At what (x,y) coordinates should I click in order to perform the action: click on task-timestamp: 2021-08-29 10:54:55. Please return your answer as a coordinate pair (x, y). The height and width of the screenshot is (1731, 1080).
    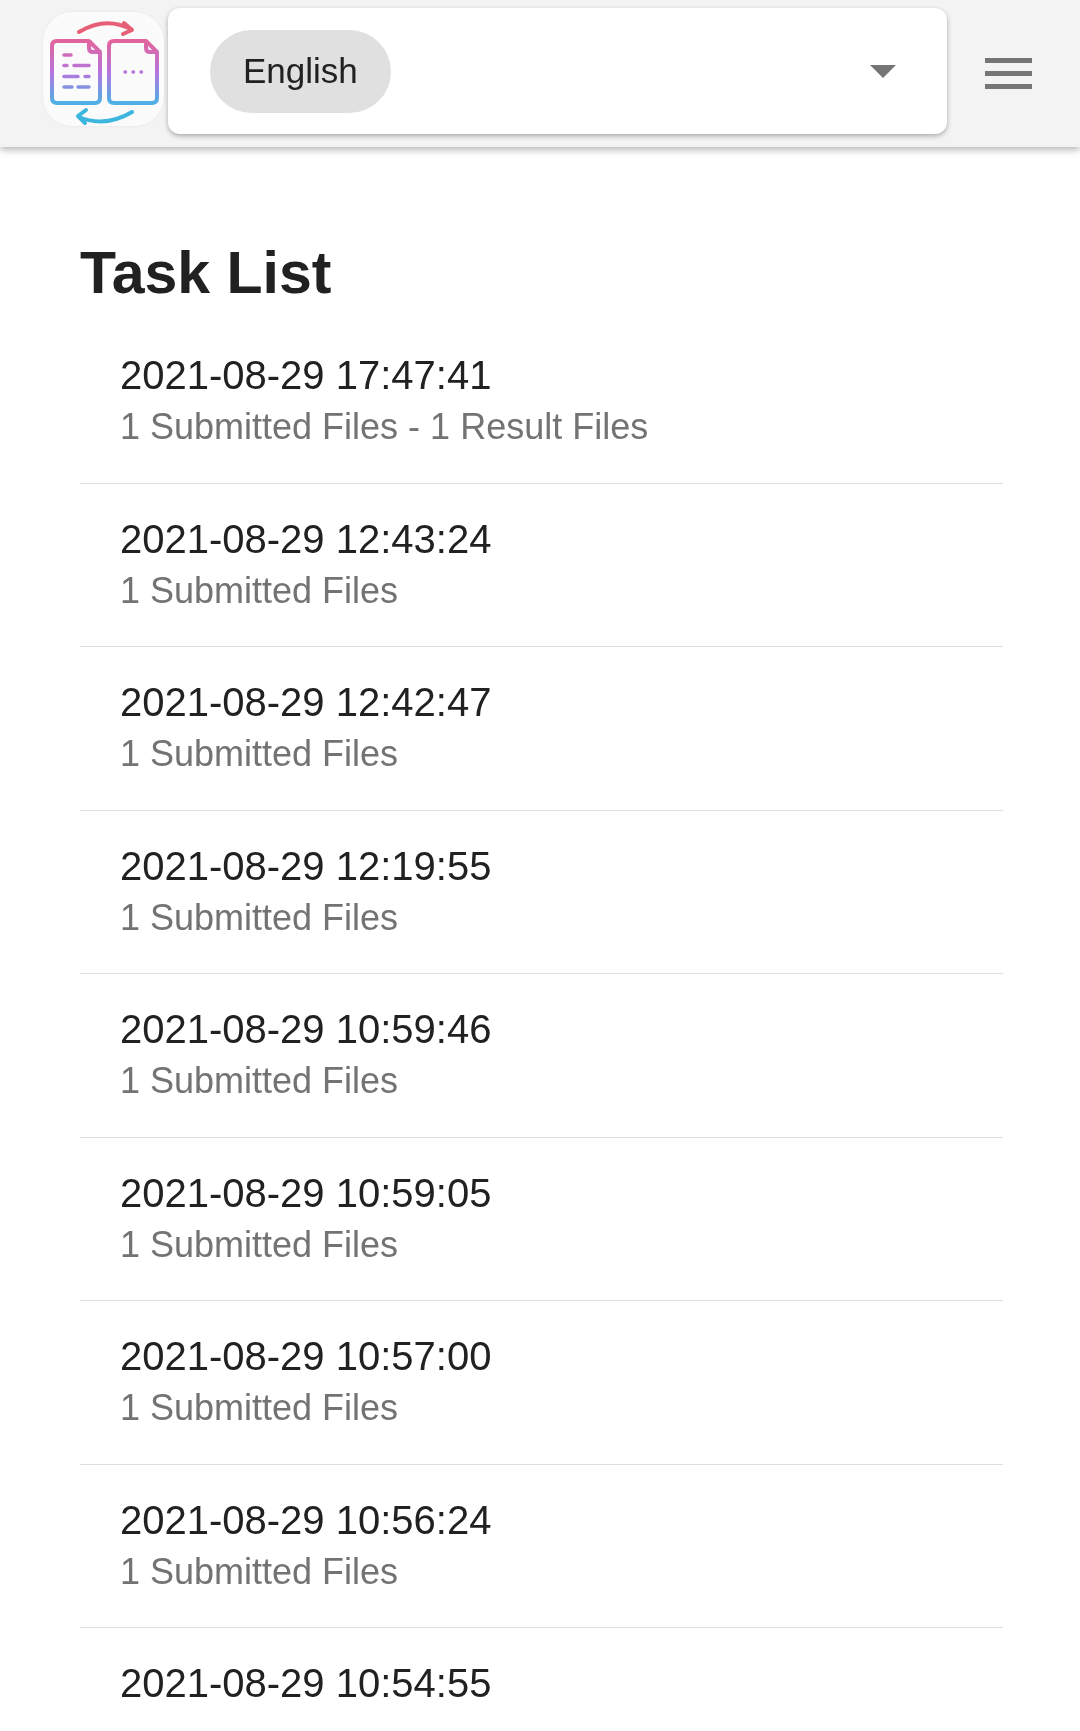
    Looking at the image, I should click on (306, 1683).